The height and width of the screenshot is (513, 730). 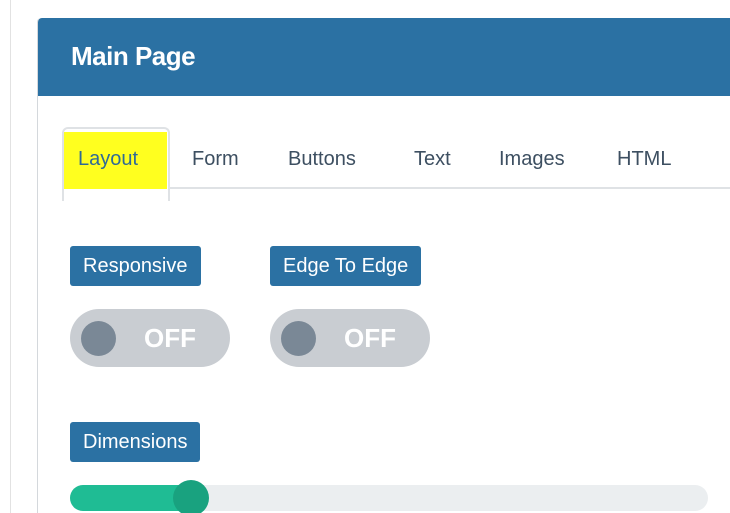 What do you see at coordinates (532, 159) in the screenshot?
I see `tab-images: Images` at bounding box center [532, 159].